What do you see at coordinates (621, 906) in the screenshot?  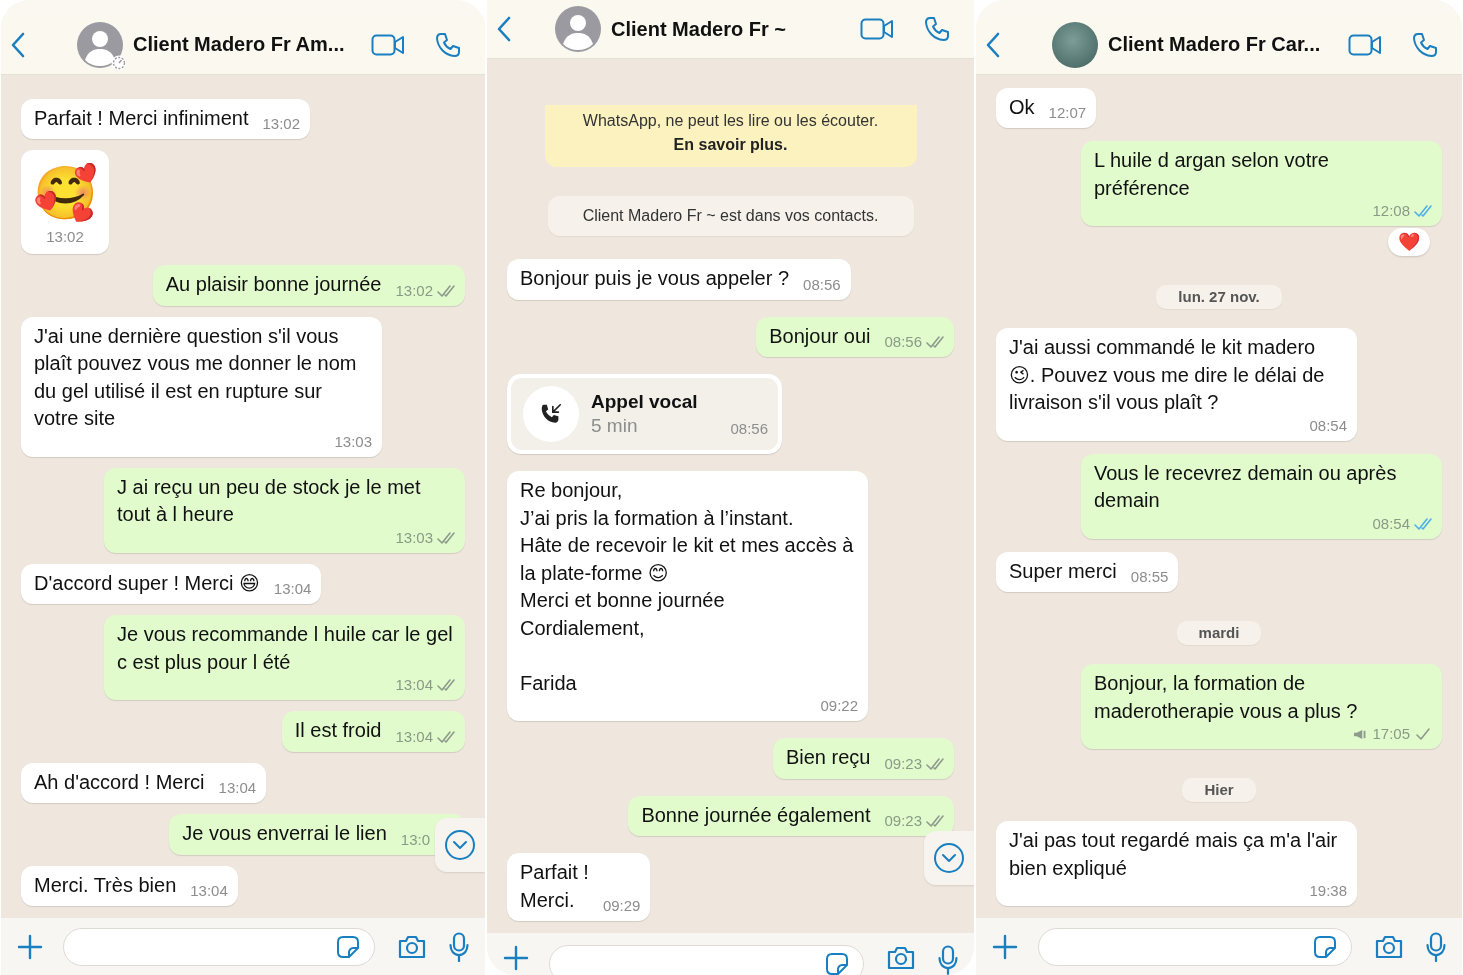 I see `message-time: 09:29` at bounding box center [621, 906].